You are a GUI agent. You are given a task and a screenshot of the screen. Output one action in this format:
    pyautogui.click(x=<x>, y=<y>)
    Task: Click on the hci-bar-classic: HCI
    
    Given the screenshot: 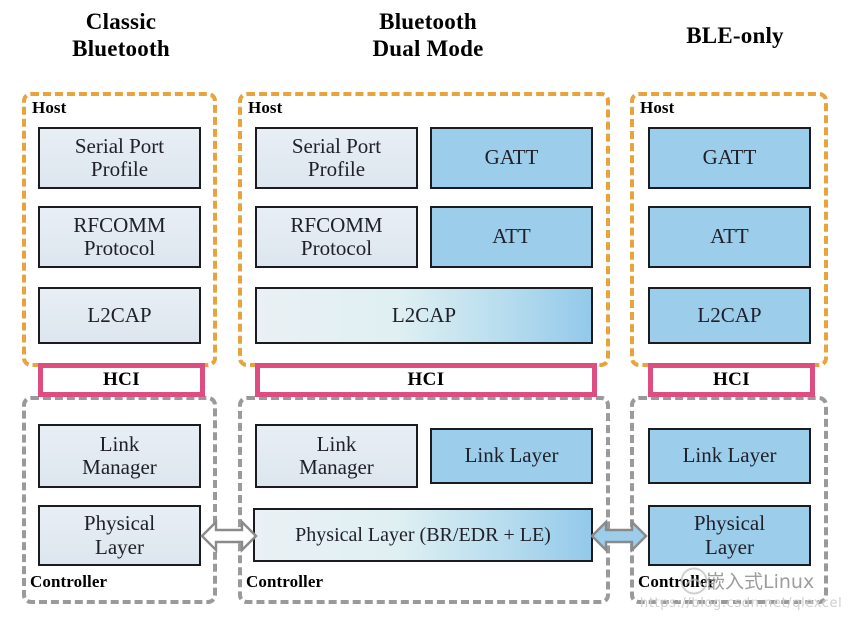 What is the action you would take?
    pyautogui.click(x=121, y=380)
    